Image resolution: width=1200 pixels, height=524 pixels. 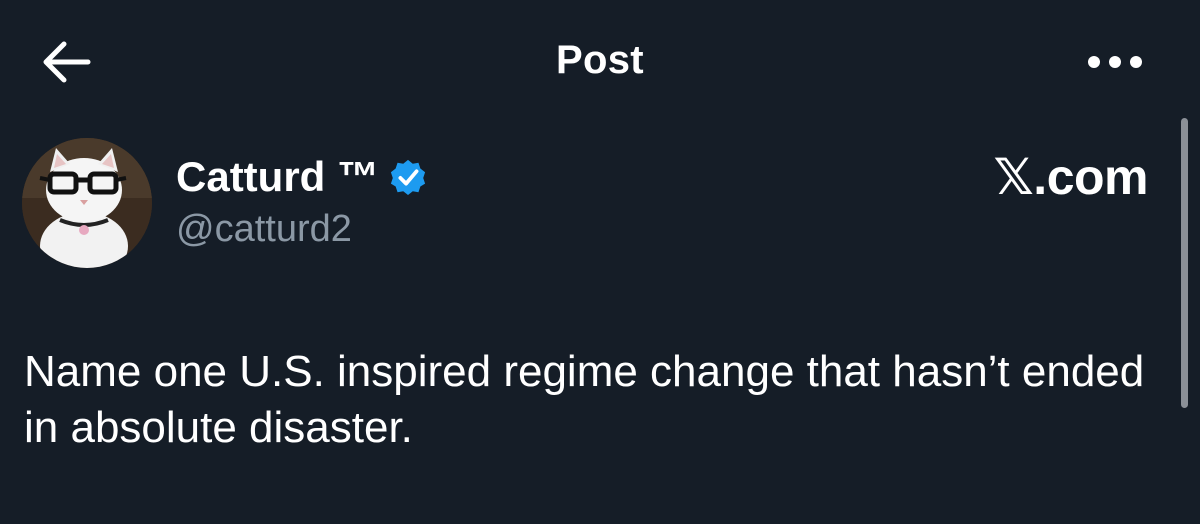 I want to click on site-watermark: 𝕏.com, so click(x=1071, y=177).